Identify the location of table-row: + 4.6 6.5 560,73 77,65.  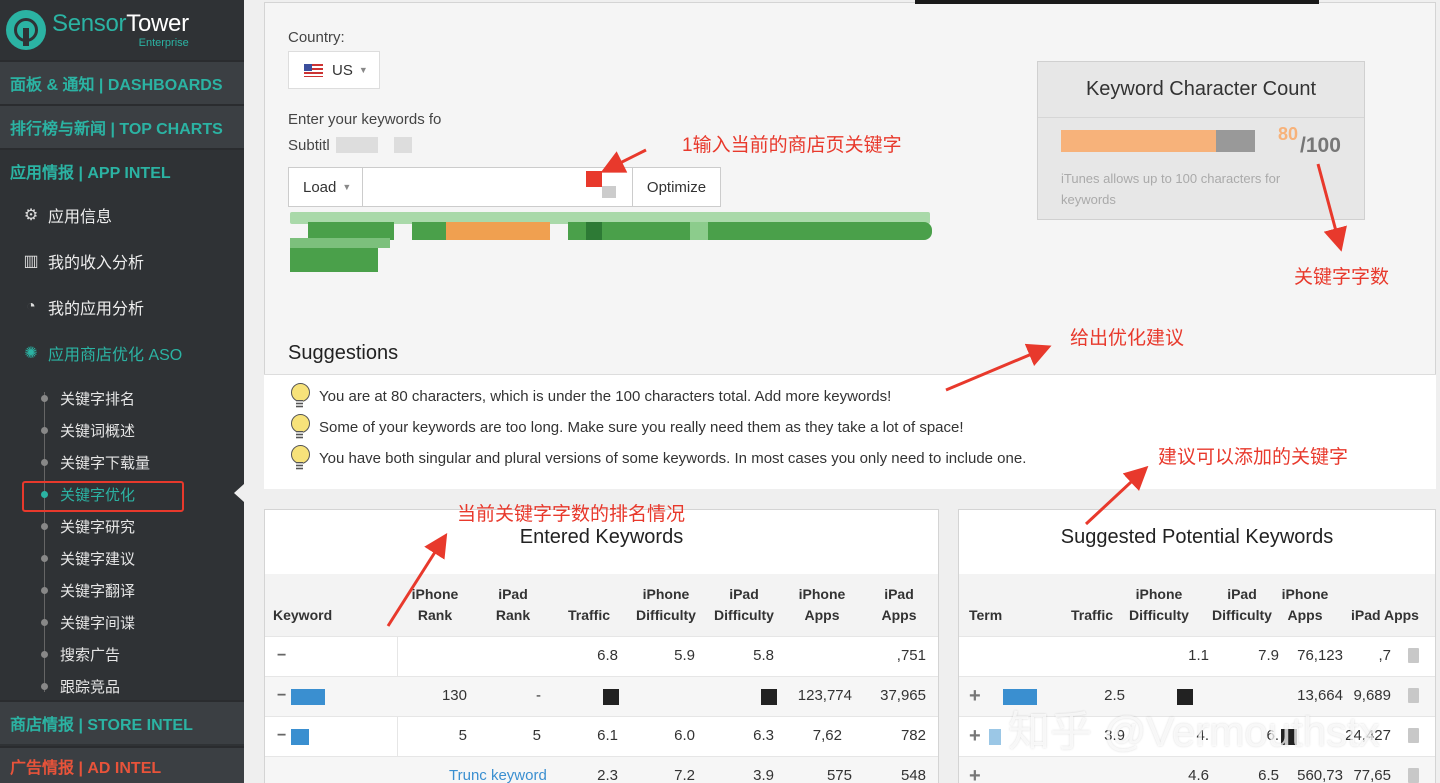
(1197, 769).